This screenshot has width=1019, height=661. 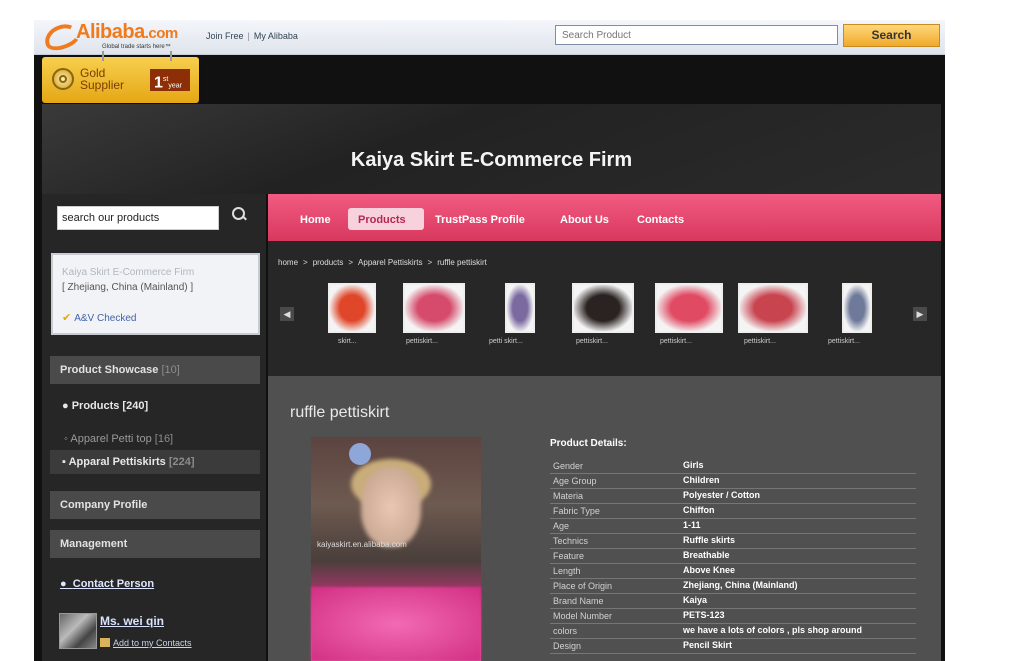 I want to click on detail-key: Place of Origin, so click(x=583, y=586).